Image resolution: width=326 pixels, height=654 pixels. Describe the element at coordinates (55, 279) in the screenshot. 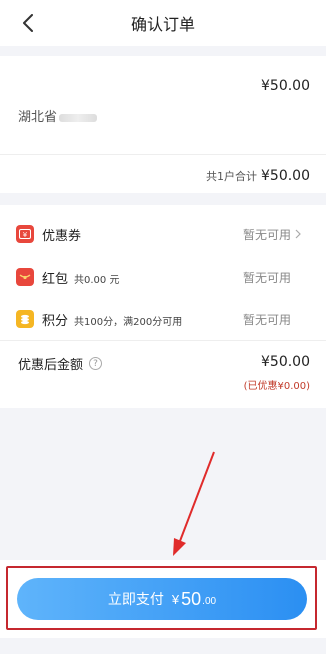

I see `redpacket-label-text: 红包` at that location.